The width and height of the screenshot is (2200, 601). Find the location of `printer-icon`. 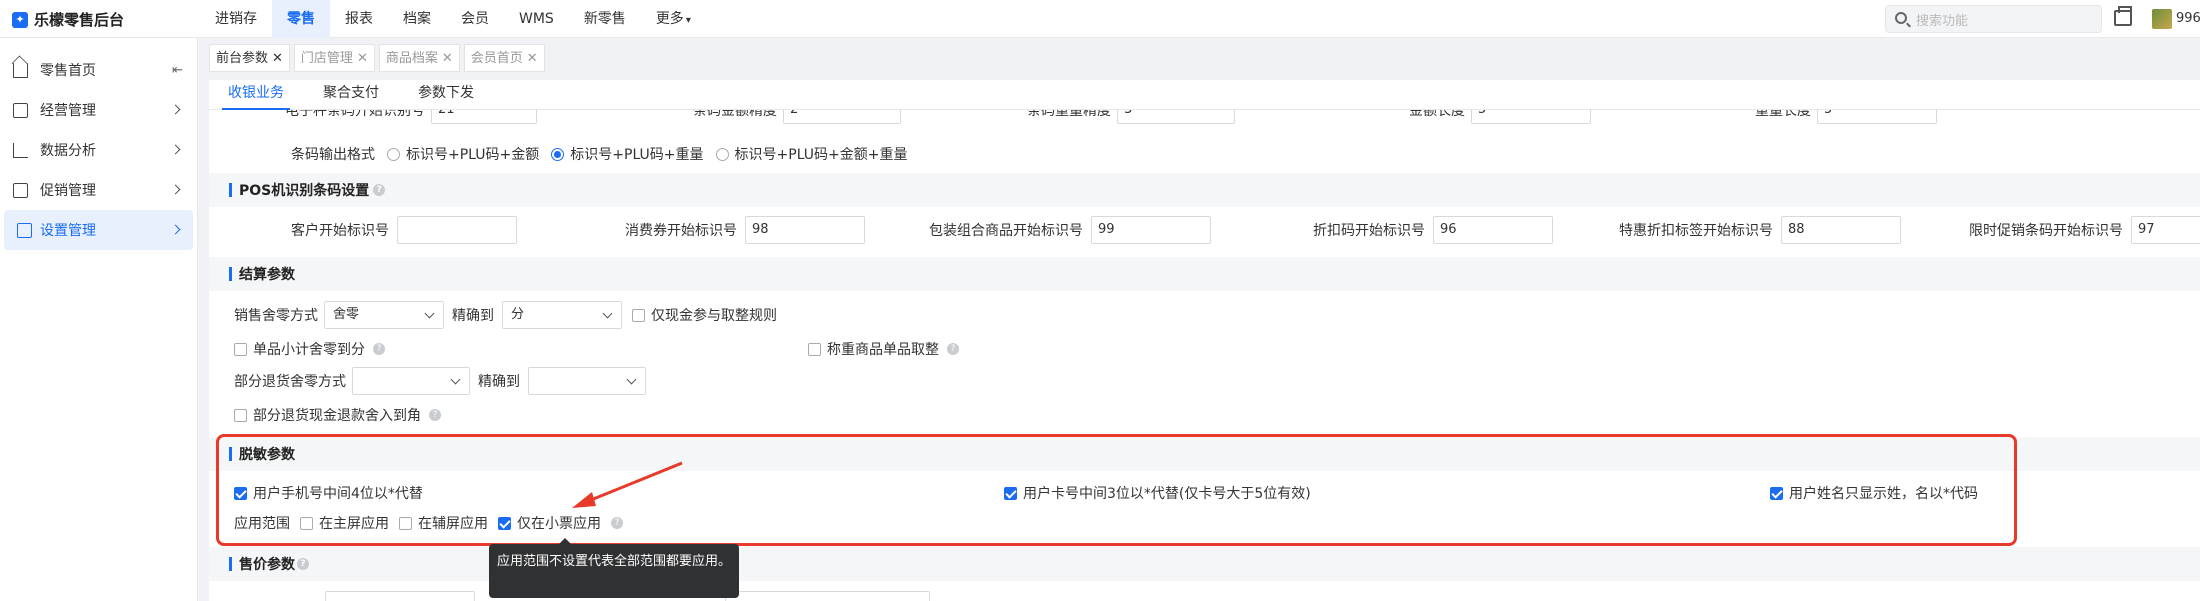

printer-icon is located at coordinates (2123, 16).